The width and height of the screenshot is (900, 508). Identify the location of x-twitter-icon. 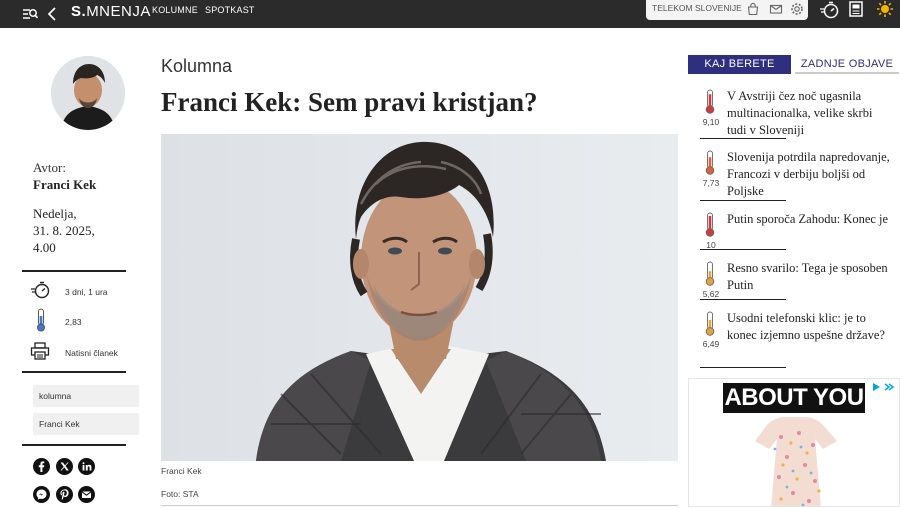
(64, 466).